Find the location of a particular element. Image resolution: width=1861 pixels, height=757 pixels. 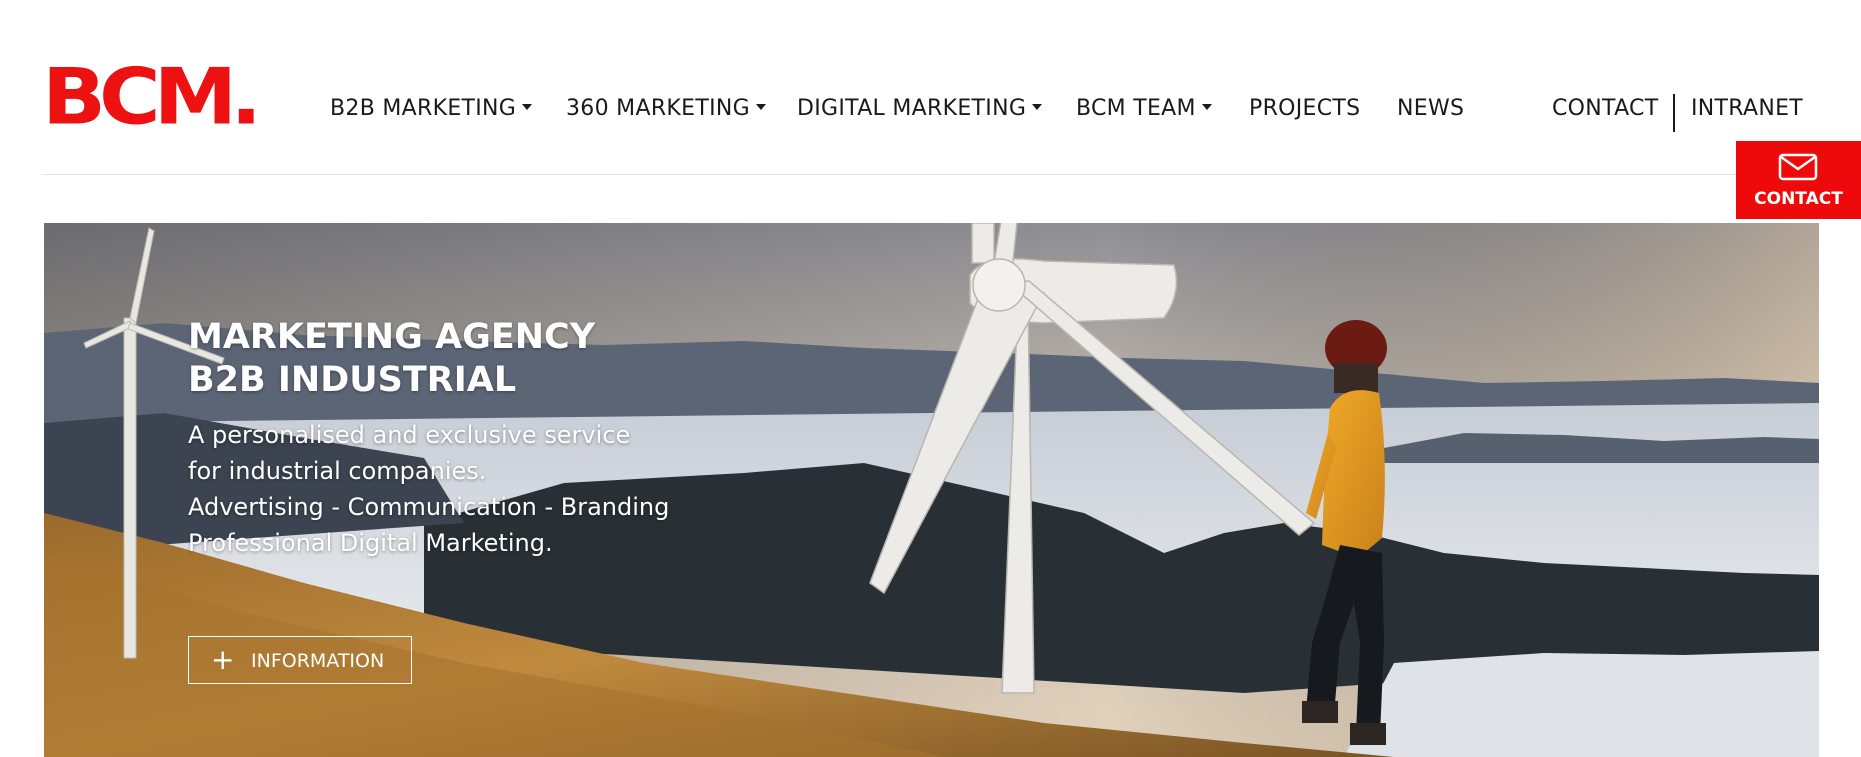

nav-item-news: NEWS is located at coordinates (1430, 108).